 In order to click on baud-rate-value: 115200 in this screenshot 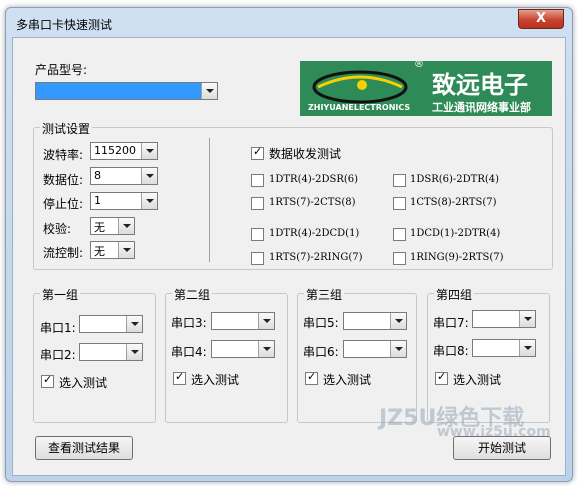, I will do `click(115, 150)`.